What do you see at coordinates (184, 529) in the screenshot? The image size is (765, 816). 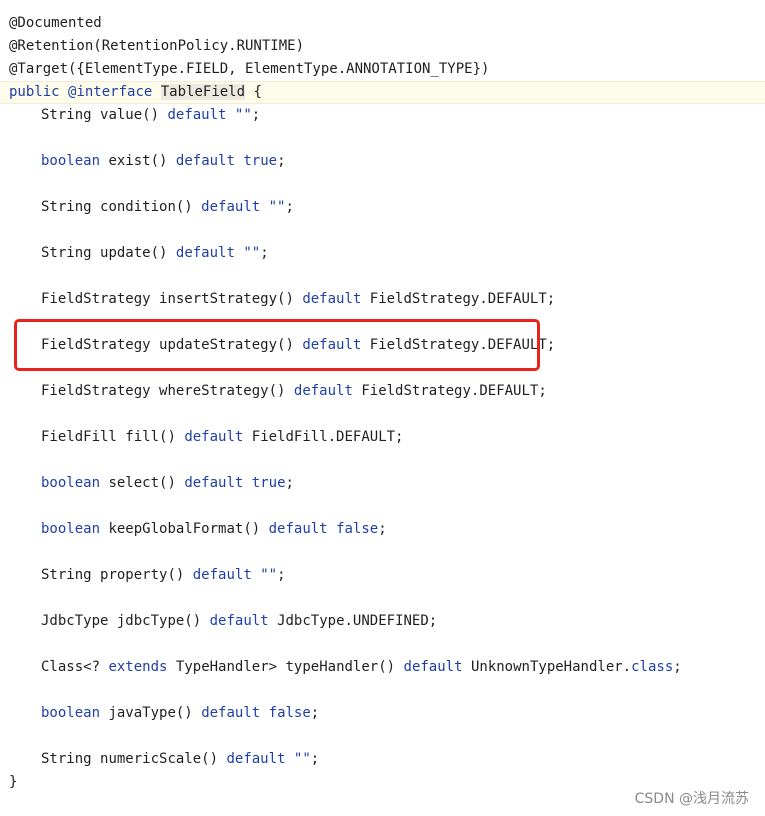 I see `member-method: keepGlobalFormat()` at bounding box center [184, 529].